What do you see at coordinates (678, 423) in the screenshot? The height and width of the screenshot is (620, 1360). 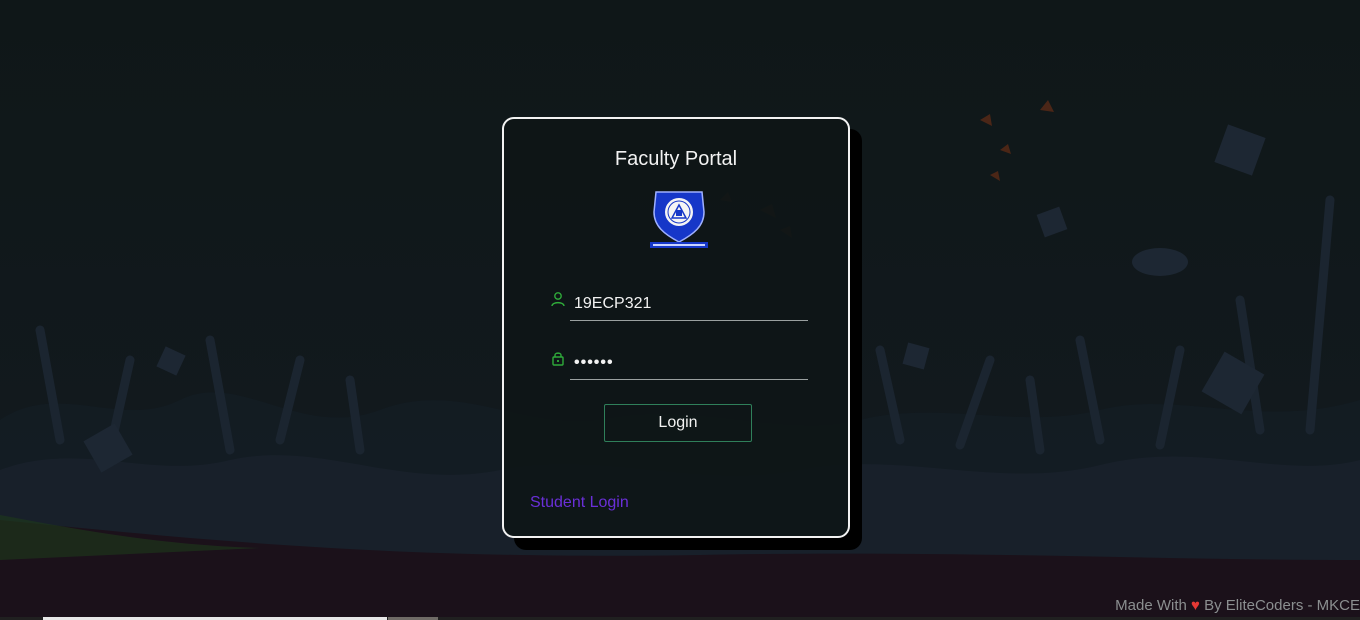 I see `login-button: Login` at bounding box center [678, 423].